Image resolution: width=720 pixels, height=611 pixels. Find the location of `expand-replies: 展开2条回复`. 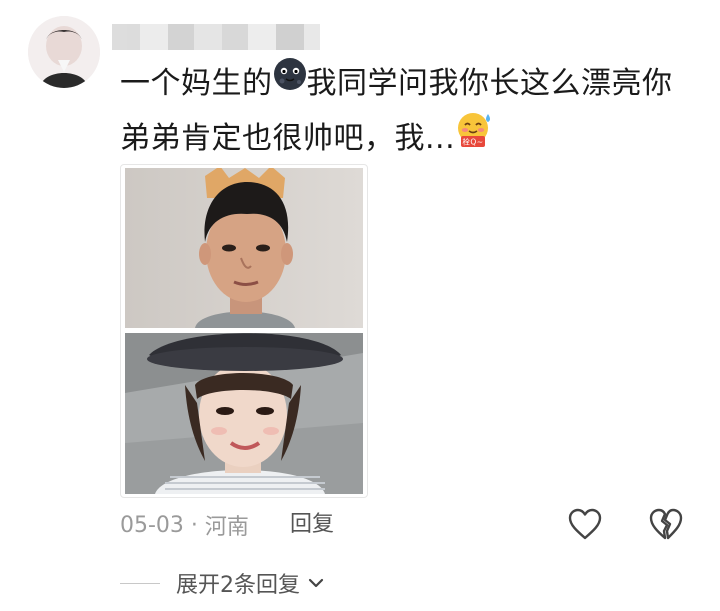

expand-replies: 展开2条回复 is located at coordinates (223, 583).